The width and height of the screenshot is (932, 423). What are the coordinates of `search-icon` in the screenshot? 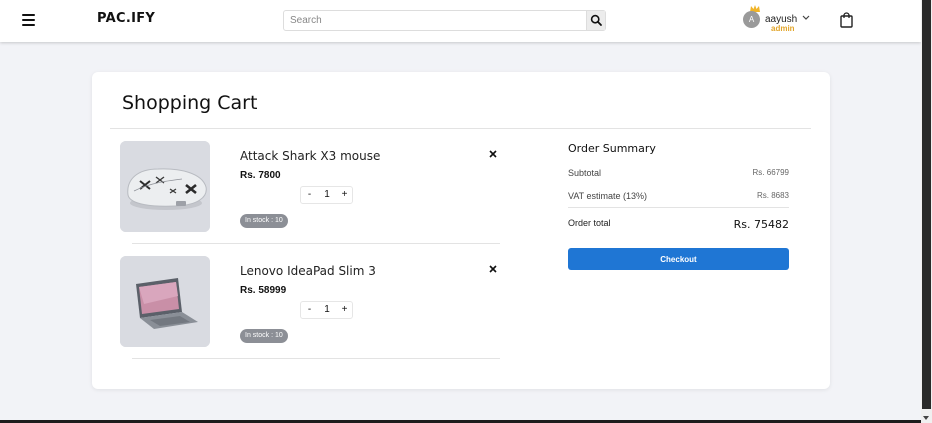 It's located at (596, 20).